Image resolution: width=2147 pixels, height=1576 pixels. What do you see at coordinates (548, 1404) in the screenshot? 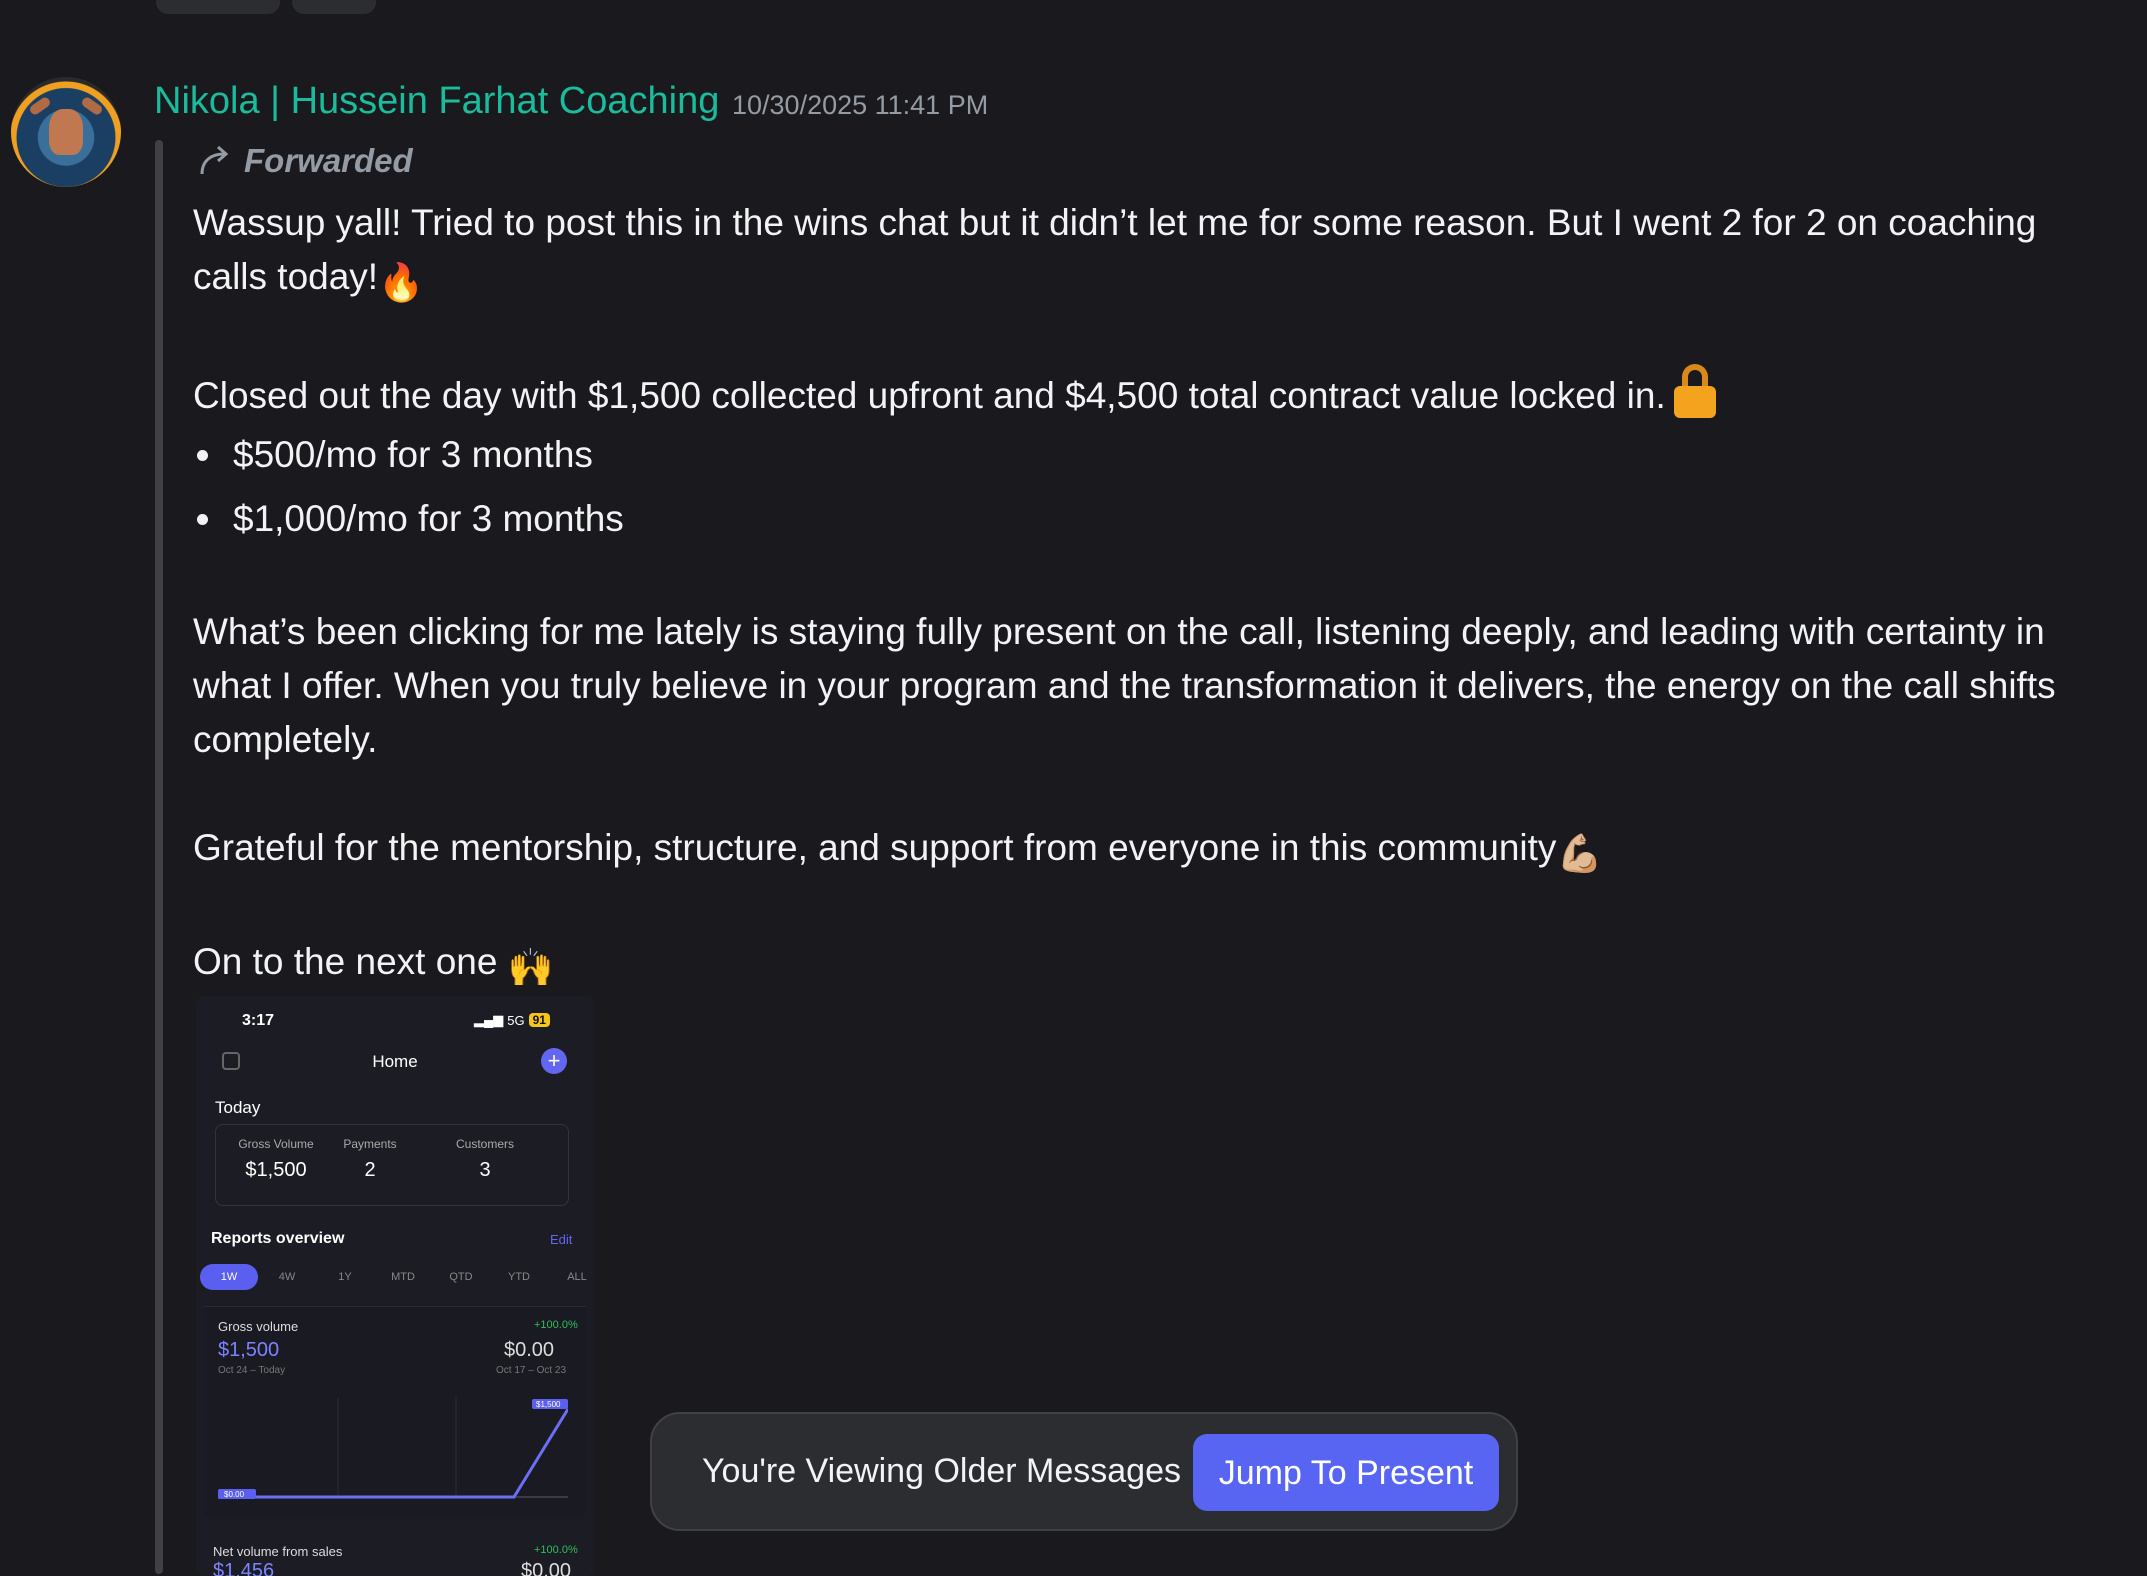
I see `svg-text: $1,500` at bounding box center [548, 1404].